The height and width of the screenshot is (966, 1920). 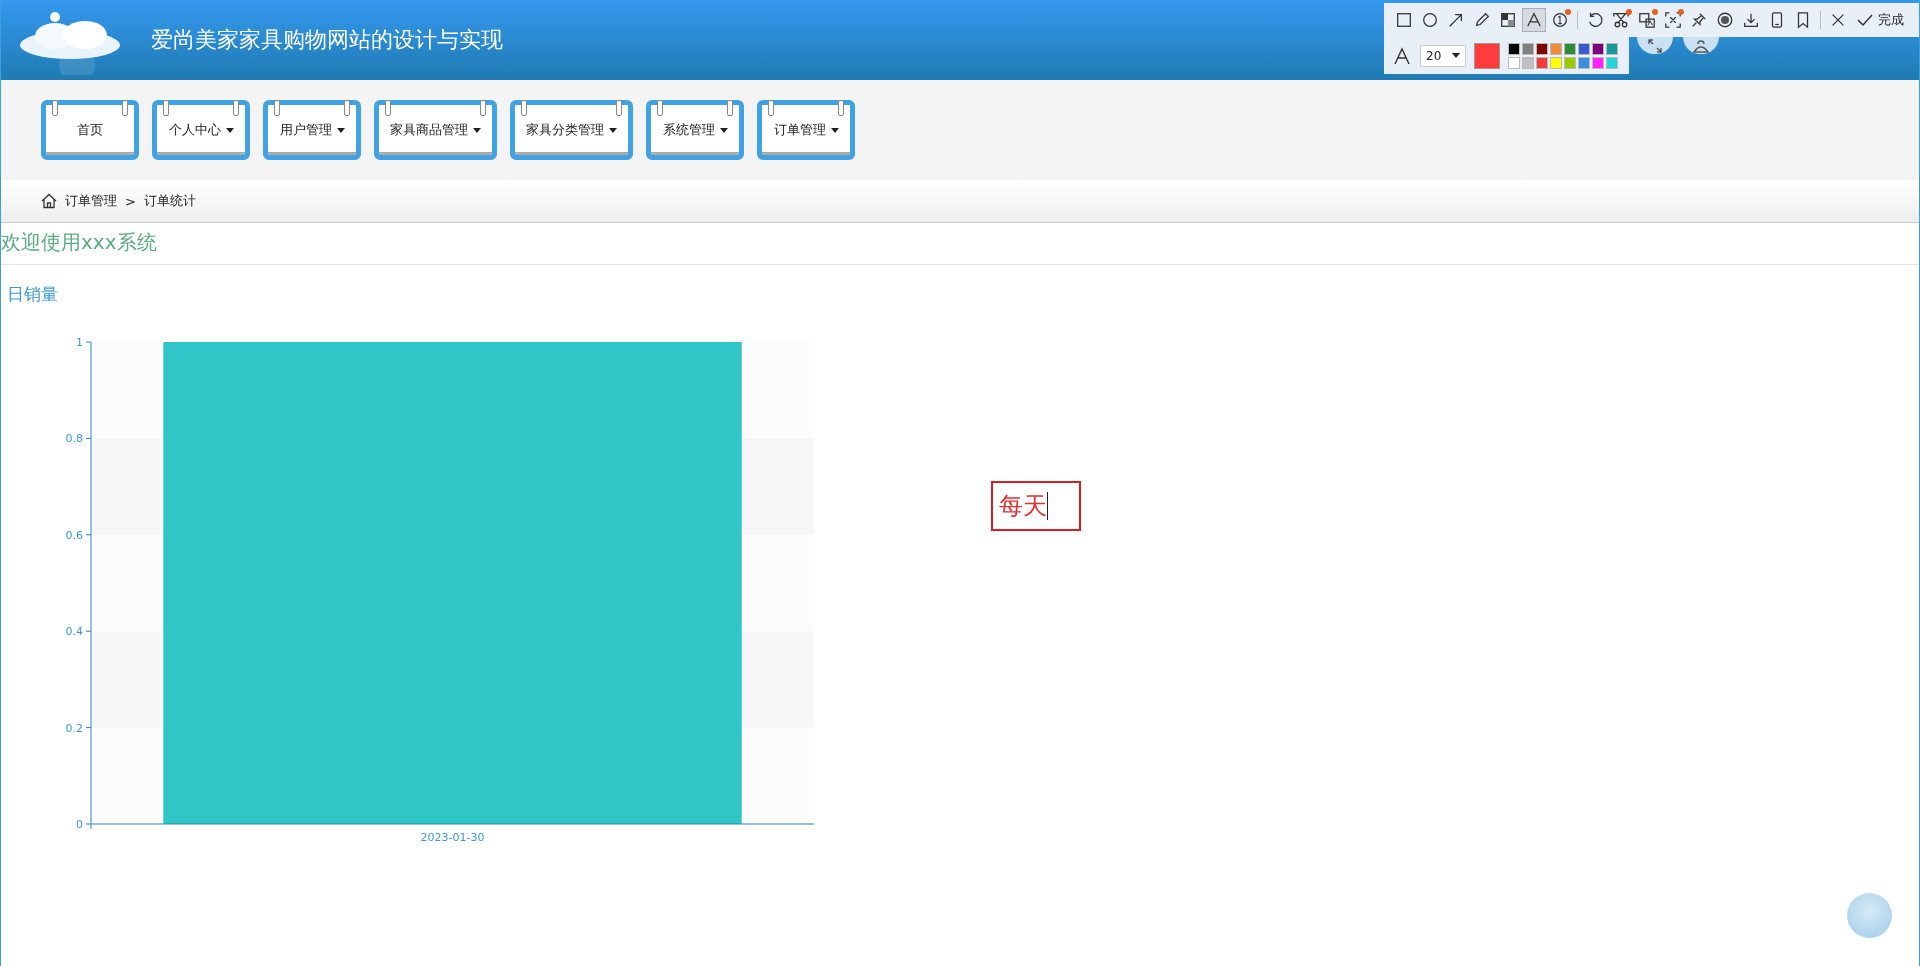 I want to click on y-tick-label: 0.4, so click(x=74, y=632).